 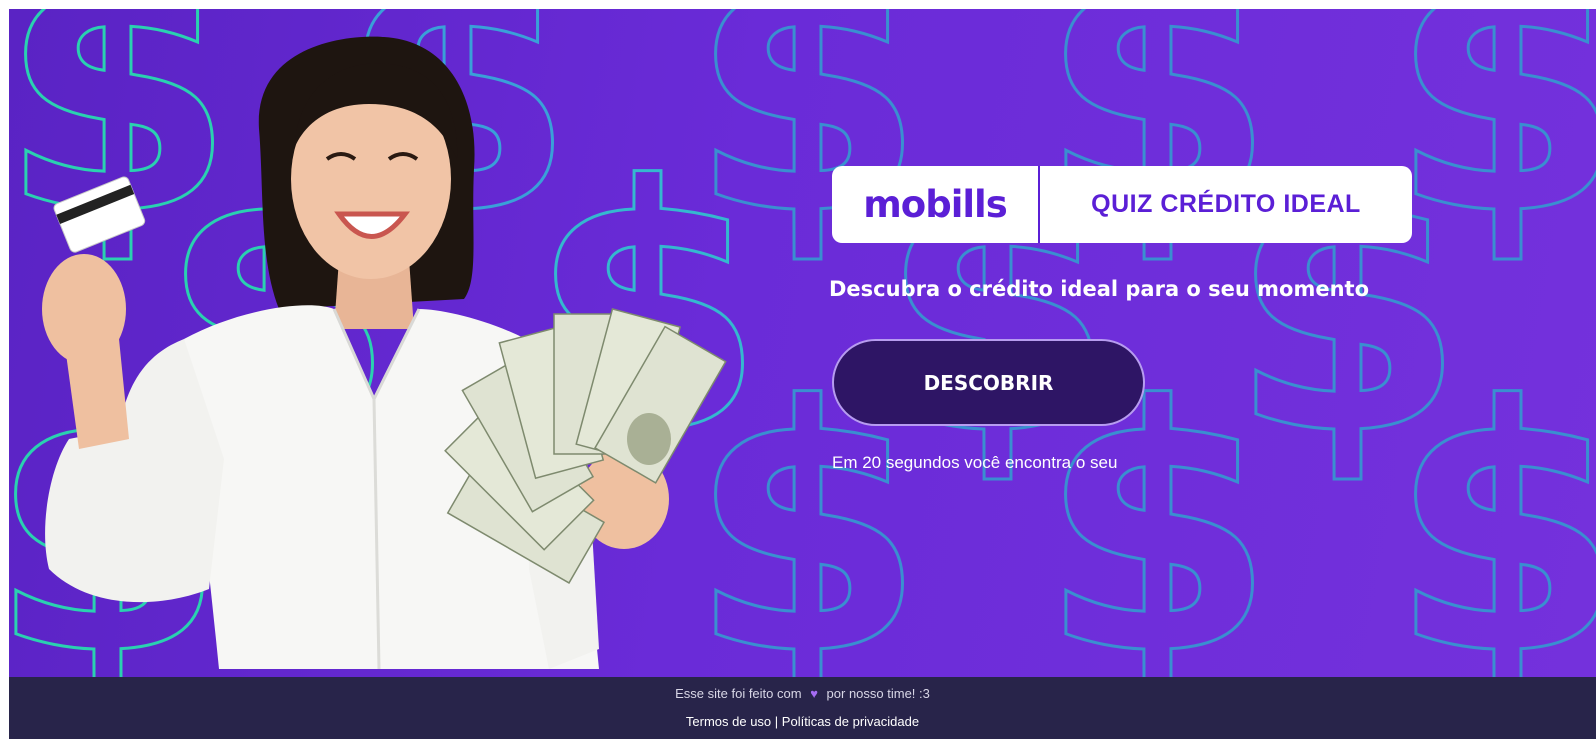 What do you see at coordinates (728, 721) in the screenshot?
I see `terms-of-use-link: Termos de uso` at bounding box center [728, 721].